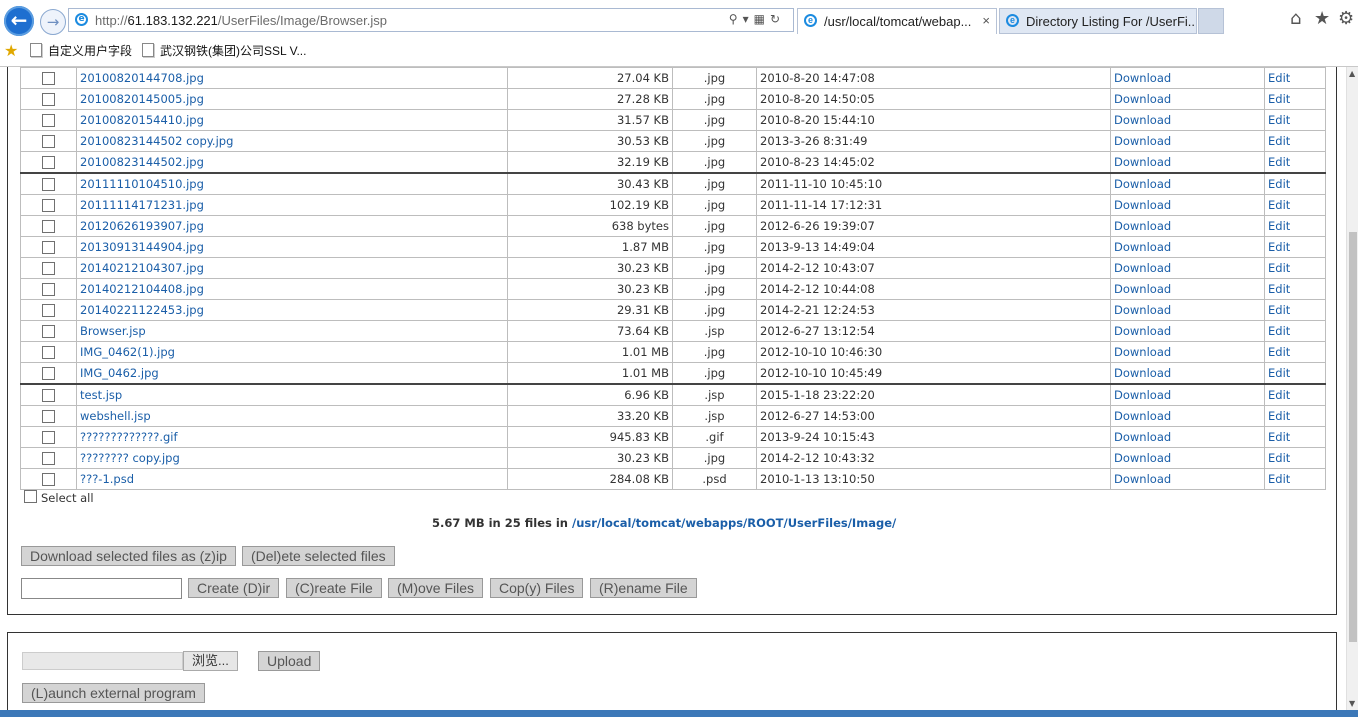 This screenshot has width=1358, height=717. Describe the element at coordinates (142, 78) in the screenshot. I see `file-name-link: 20100820144708.jpg` at that location.